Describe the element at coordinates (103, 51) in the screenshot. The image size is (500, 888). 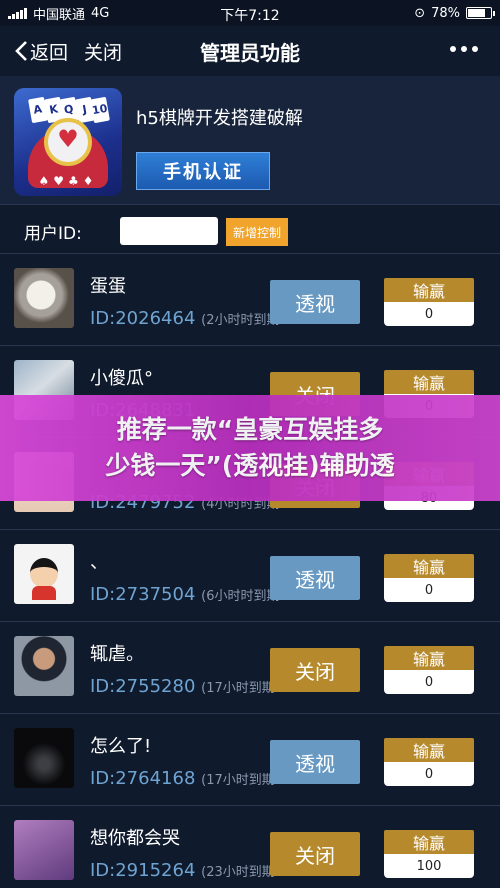
I see `close-button: 关闭` at that location.